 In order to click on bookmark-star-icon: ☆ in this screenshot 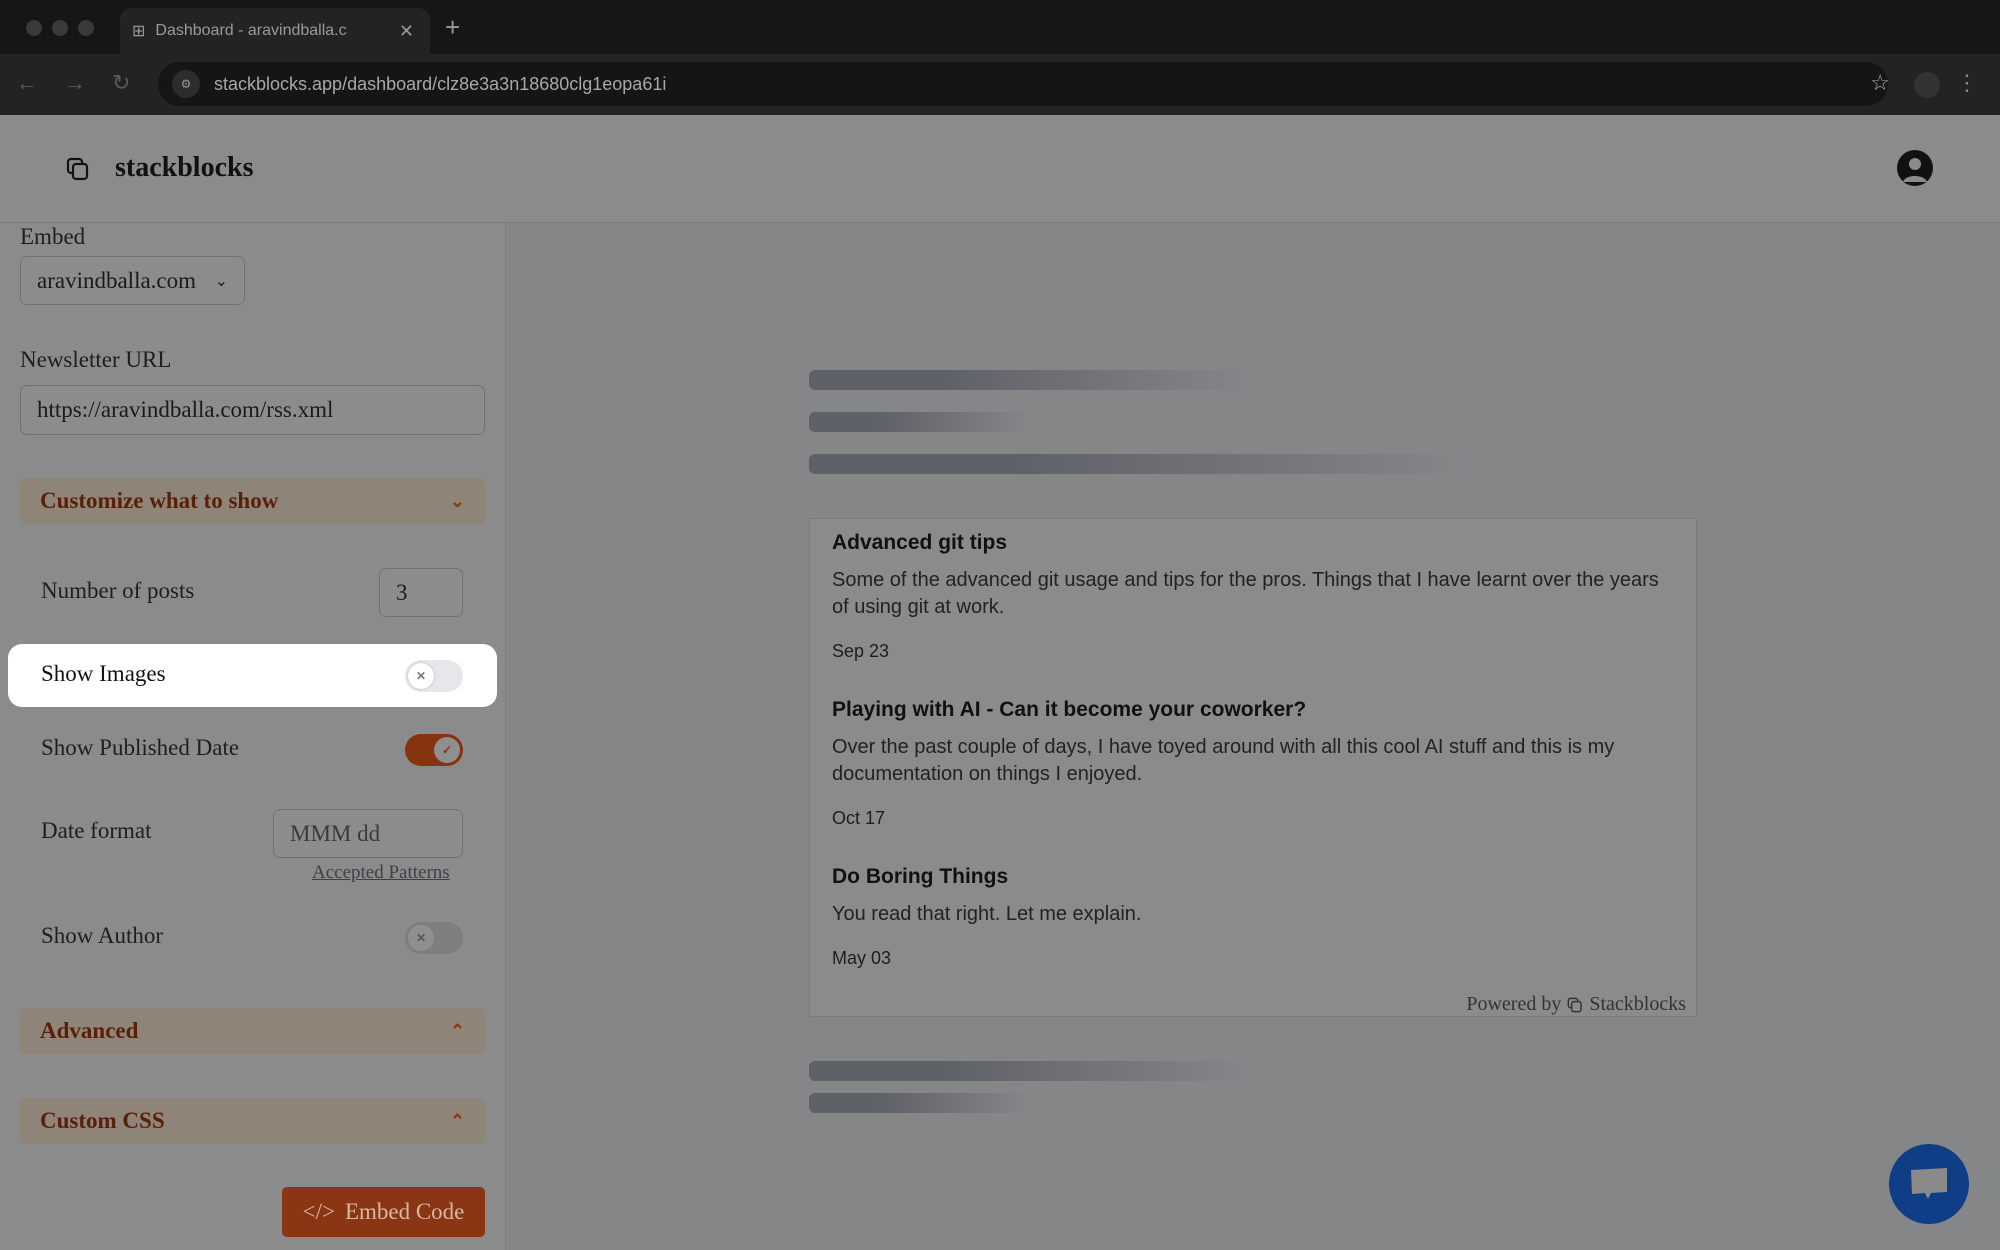, I will do `click(1880, 83)`.